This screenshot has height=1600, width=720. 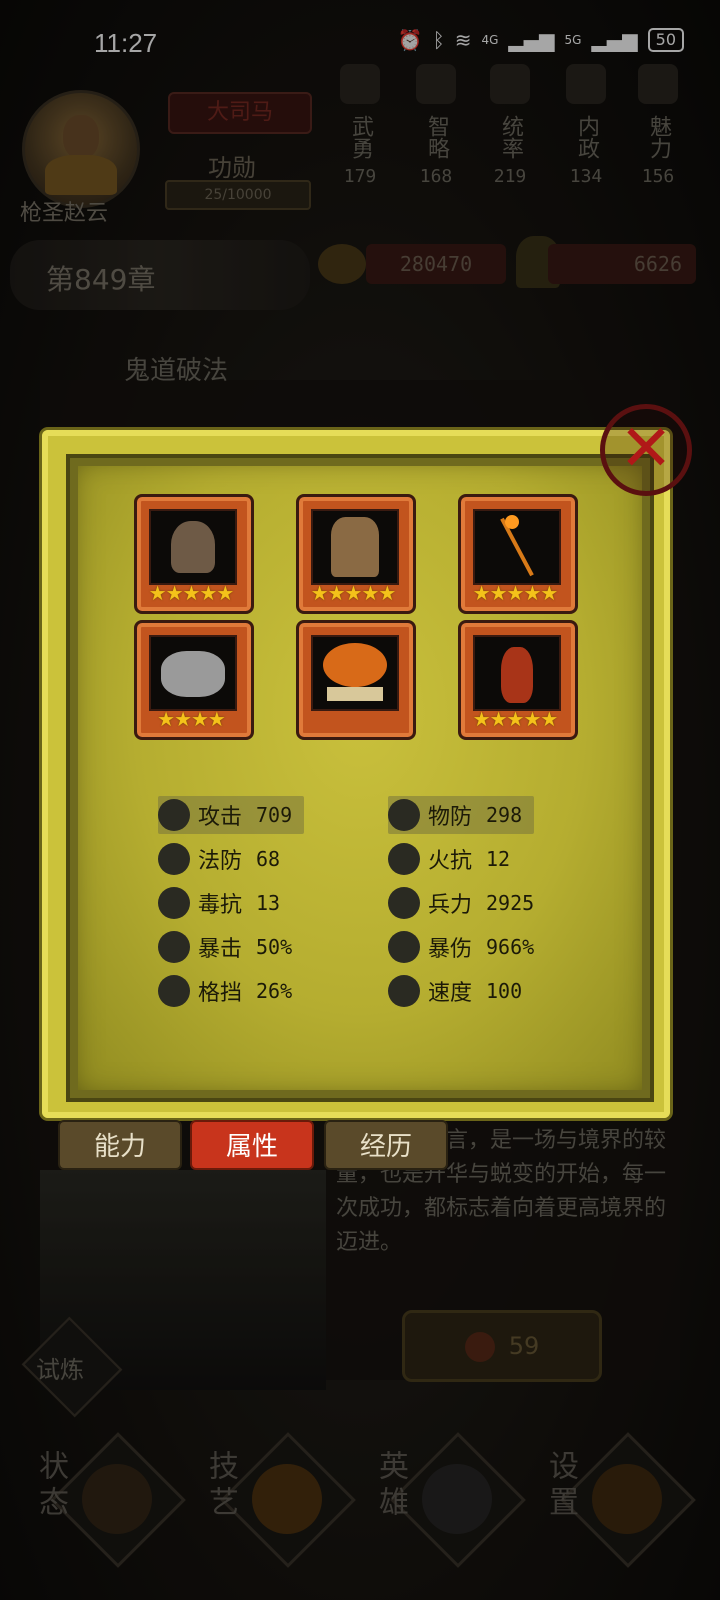 What do you see at coordinates (220, 861) in the screenshot?
I see `stat-name: 法防` at bounding box center [220, 861].